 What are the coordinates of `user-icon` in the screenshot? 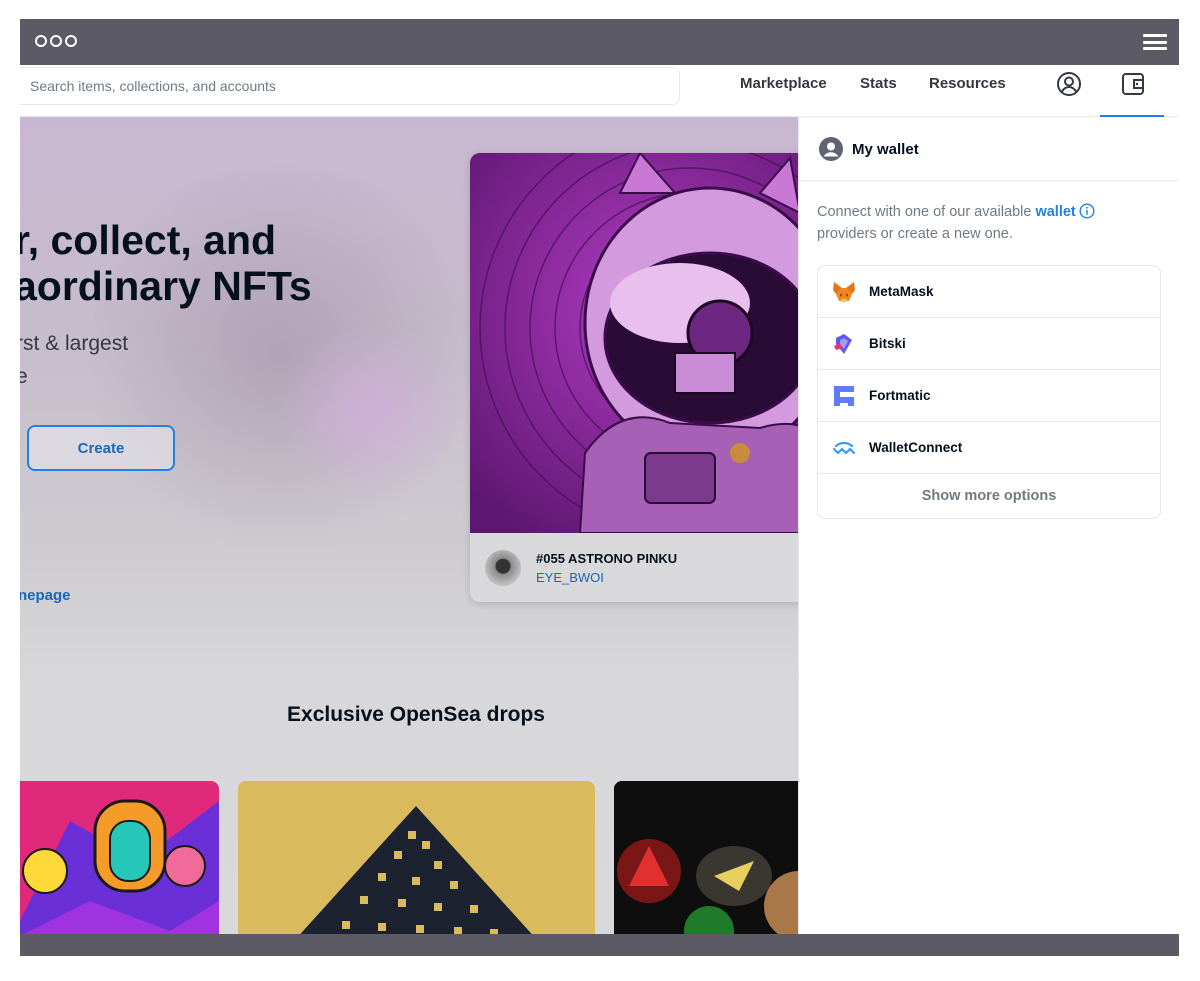 It's located at (831, 149).